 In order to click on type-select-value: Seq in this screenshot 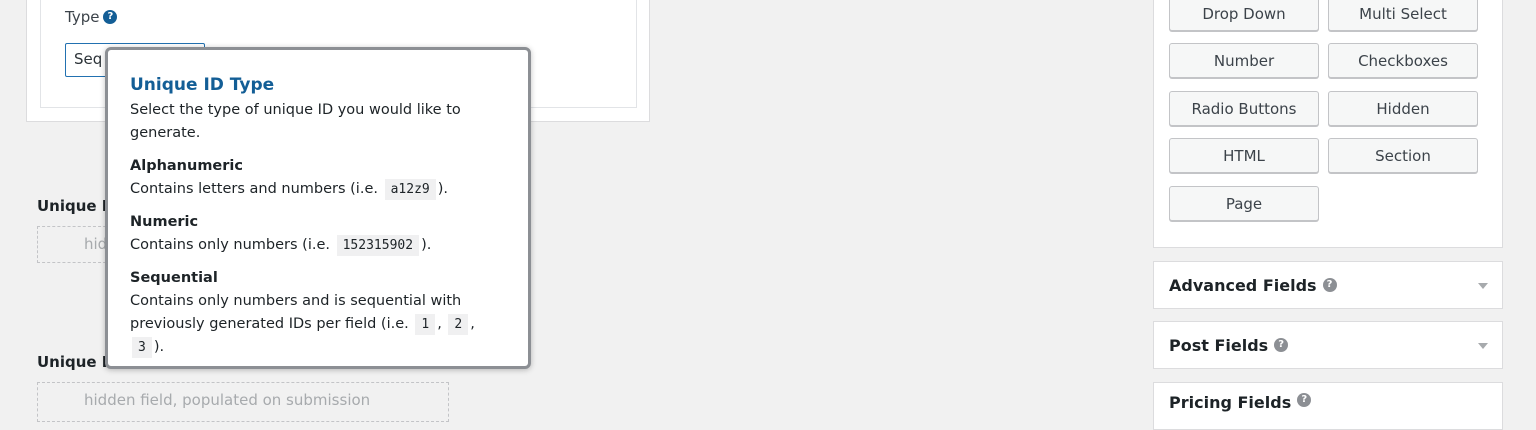, I will do `click(88, 59)`.